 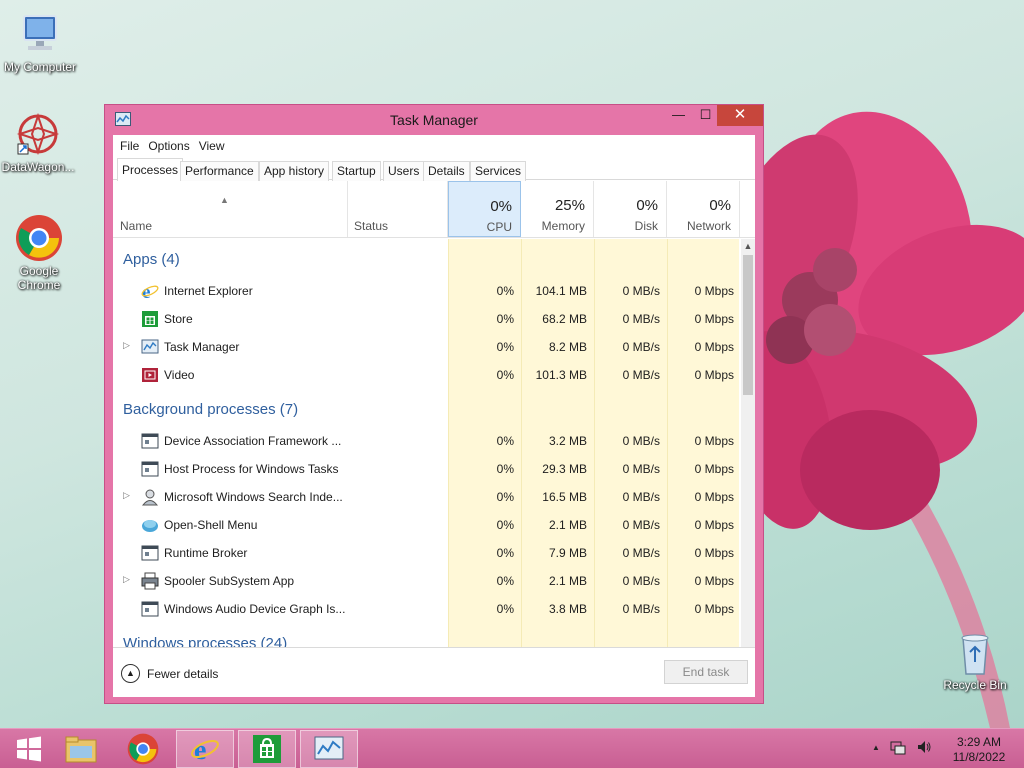 What do you see at coordinates (567, 581) in the screenshot?
I see `process-memory: 2.1 MB` at bounding box center [567, 581].